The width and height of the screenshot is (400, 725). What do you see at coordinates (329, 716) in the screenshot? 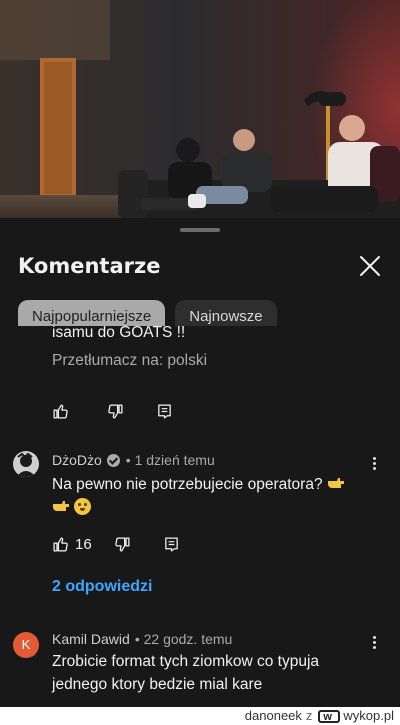
I see `wykop-logo-icon` at bounding box center [329, 716].